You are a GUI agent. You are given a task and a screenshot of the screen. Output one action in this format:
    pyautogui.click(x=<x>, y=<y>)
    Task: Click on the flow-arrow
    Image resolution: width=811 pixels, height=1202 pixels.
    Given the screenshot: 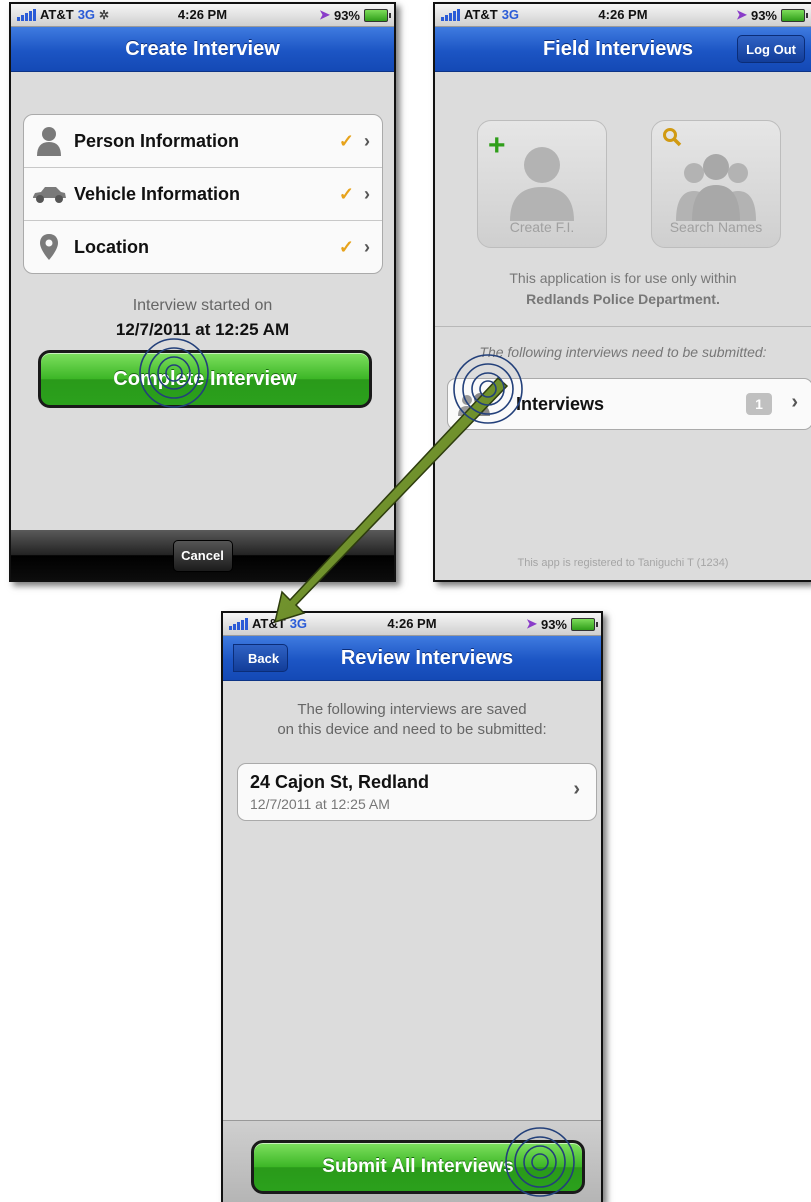 What is the action you would take?
    pyautogui.click(x=391, y=500)
    